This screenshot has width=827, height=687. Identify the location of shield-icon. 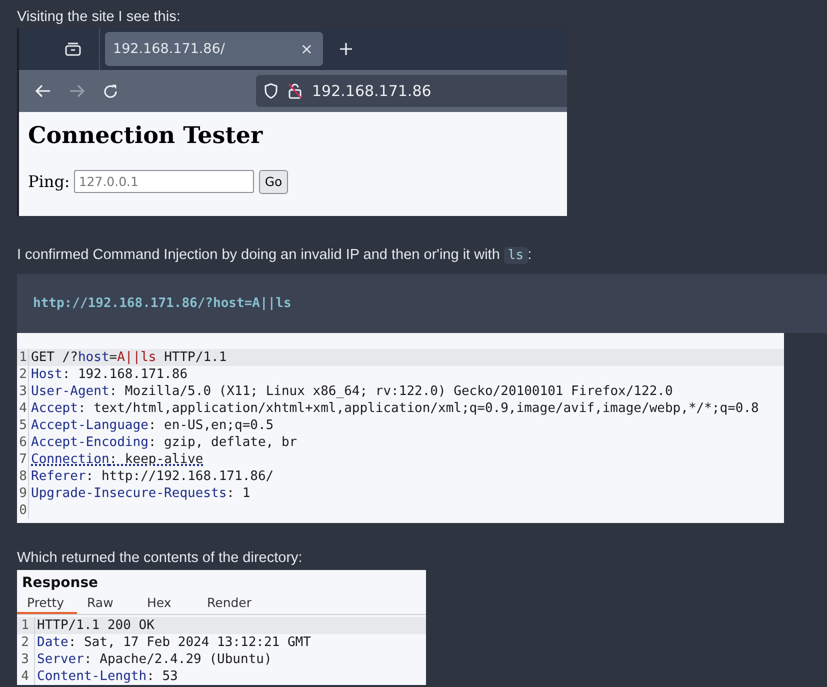
(271, 91).